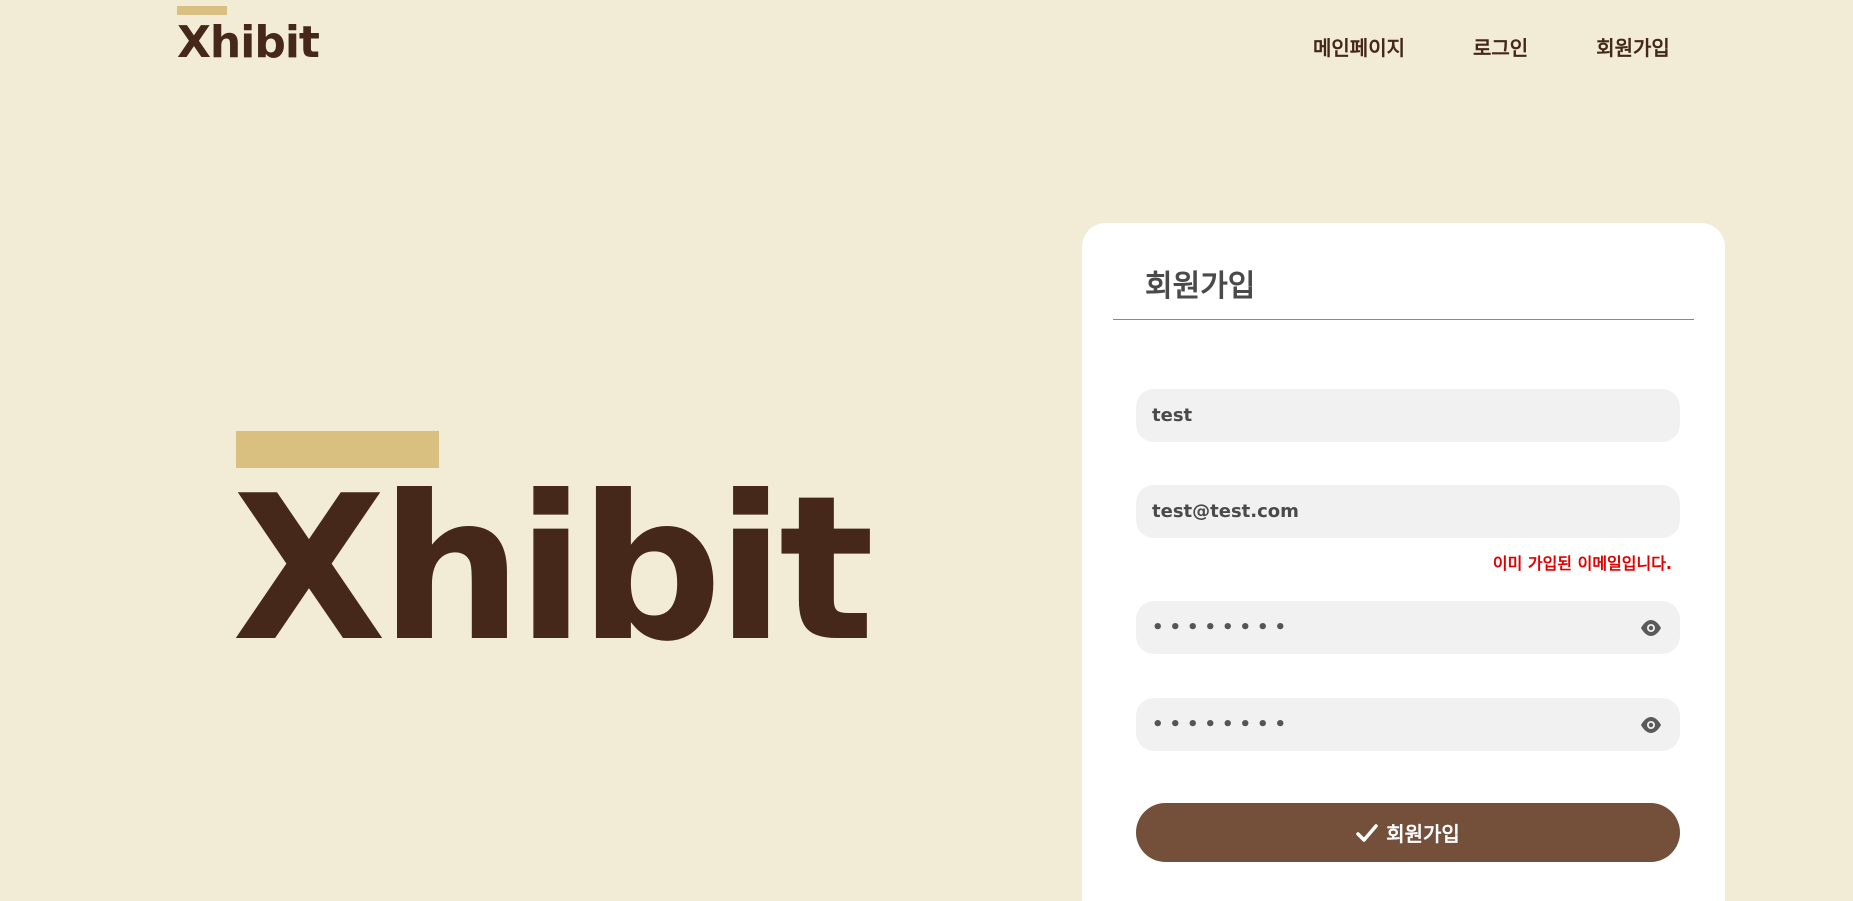 This screenshot has width=1853, height=901. I want to click on signup-submit-label: 회원가입, so click(1423, 834).